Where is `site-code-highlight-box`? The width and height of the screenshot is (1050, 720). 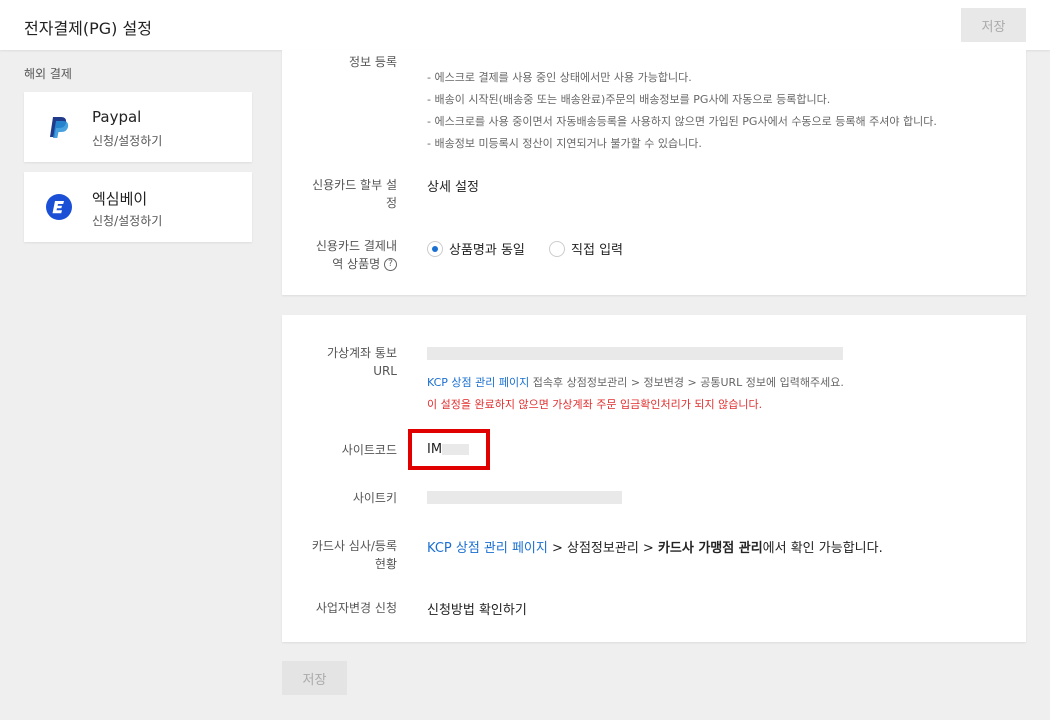
site-code-highlight-box is located at coordinates (449, 449).